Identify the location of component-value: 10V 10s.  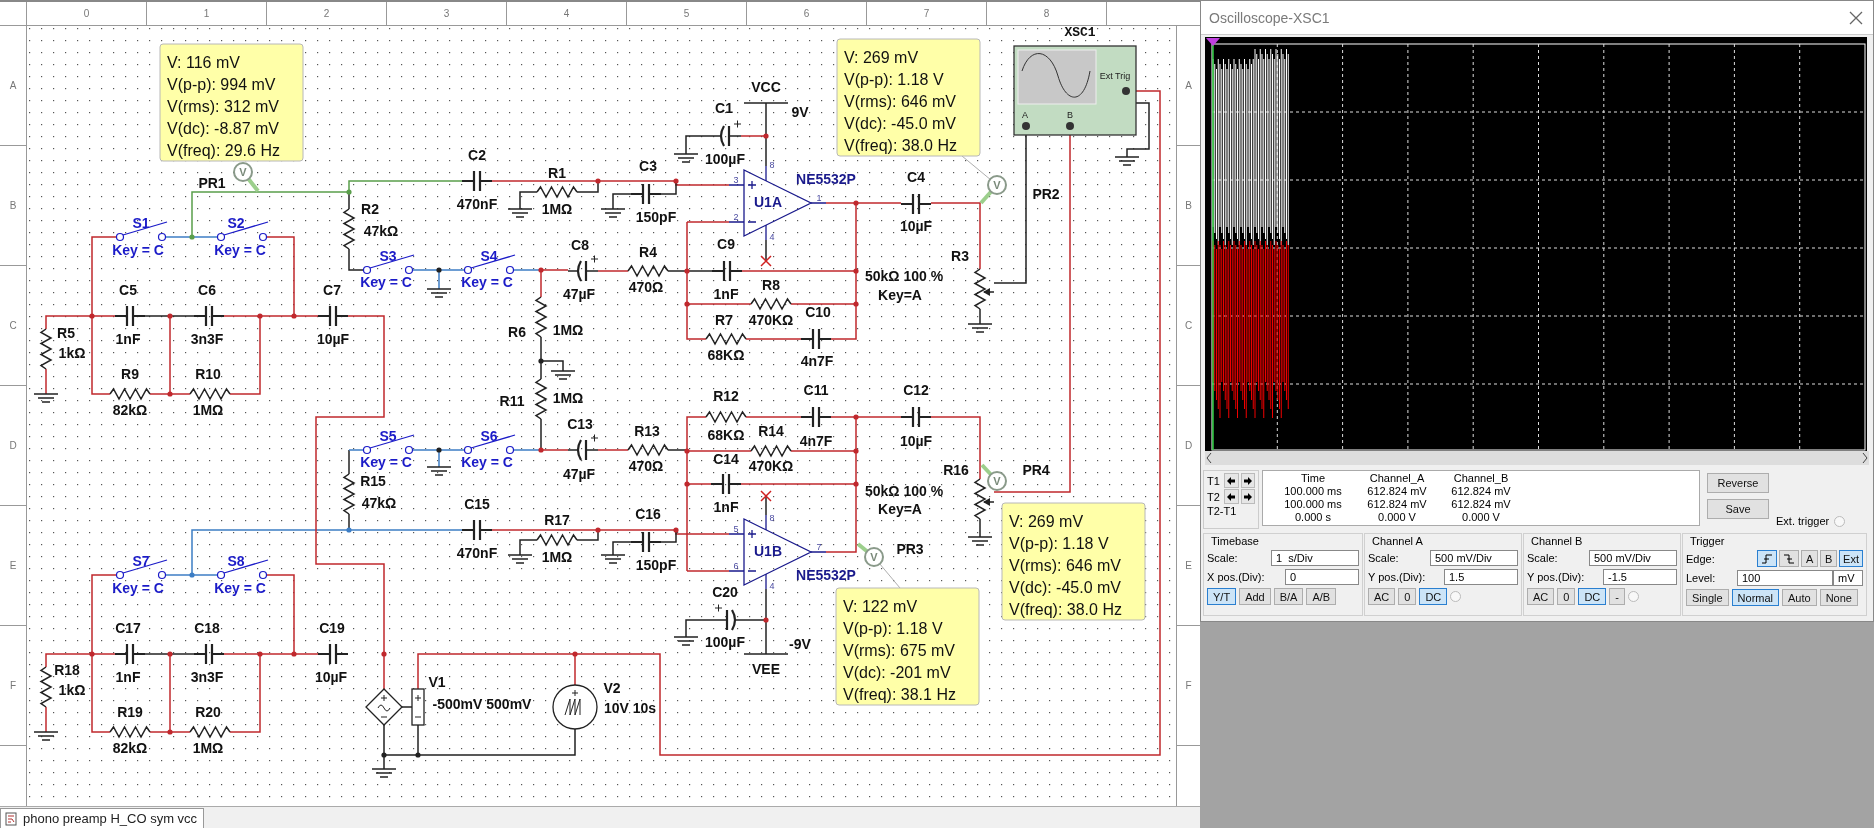
(630, 708).